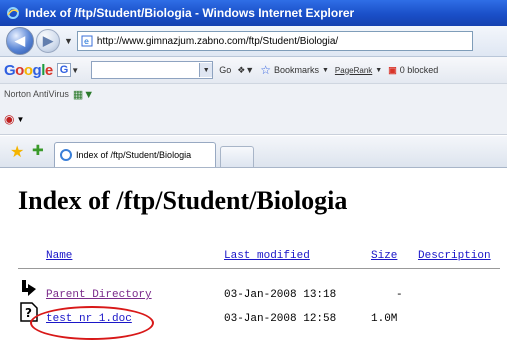  I want to click on back-button: ◀, so click(20, 41).